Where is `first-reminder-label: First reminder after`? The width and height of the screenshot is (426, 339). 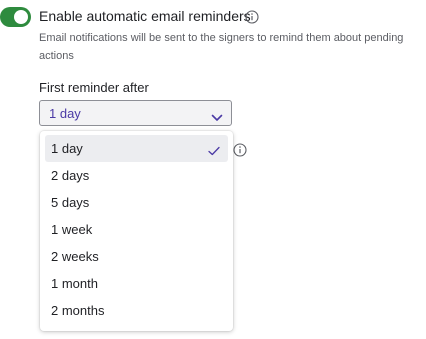 first-reminder-label: First reminder after is located at coordinates (94, 87).